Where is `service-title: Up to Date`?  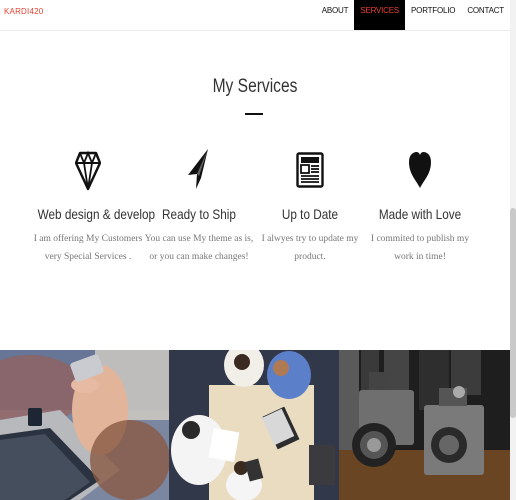 service-title: Up to Date is located at coordinates (310, 214).